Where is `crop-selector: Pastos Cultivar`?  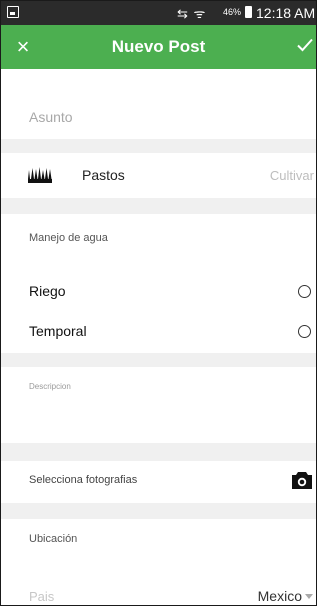
crop-selector: Pastos Cultivar is located at coordinates (158, 175).